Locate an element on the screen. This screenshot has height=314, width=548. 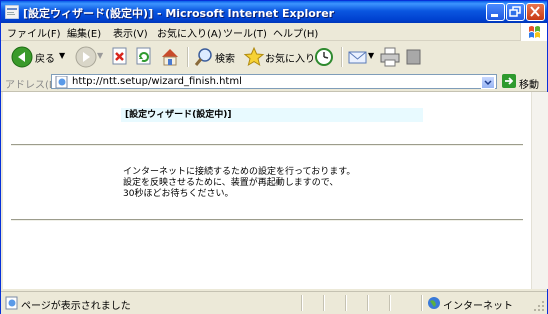
go-button: 移動 is located at coordinates (523, 82).